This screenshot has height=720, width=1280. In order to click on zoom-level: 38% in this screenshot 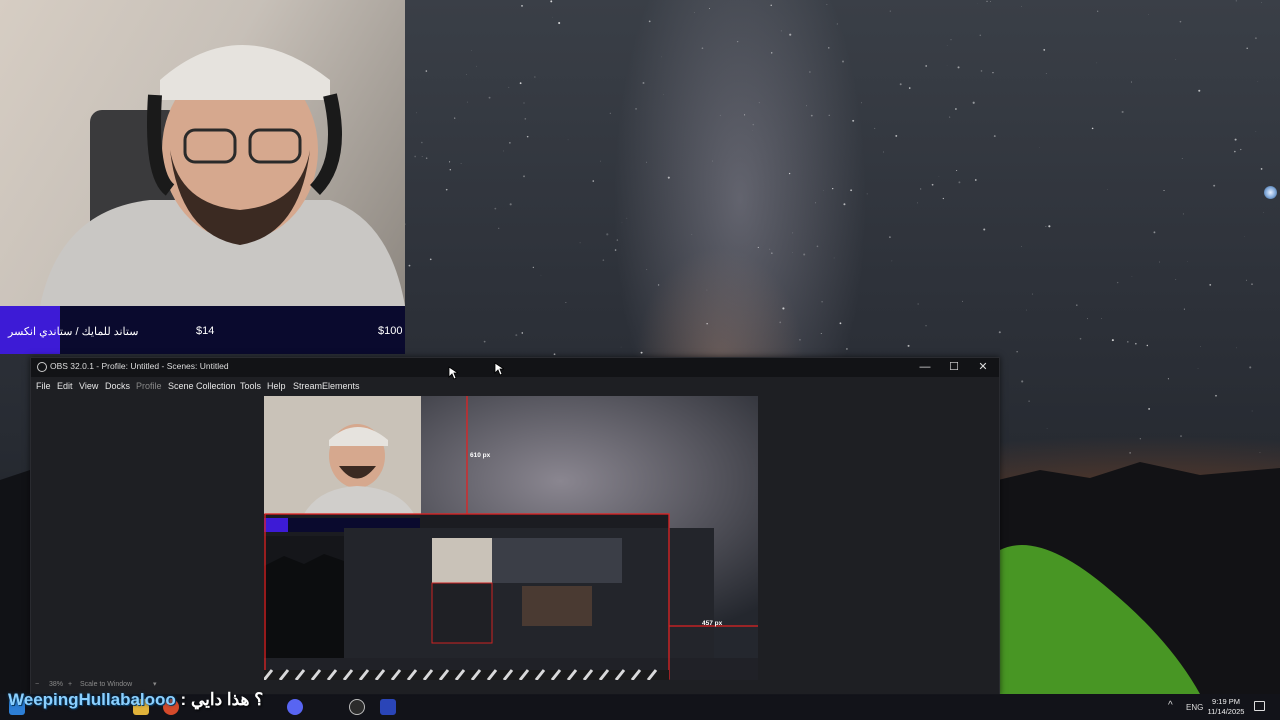, I will do `click(56, 684)`.